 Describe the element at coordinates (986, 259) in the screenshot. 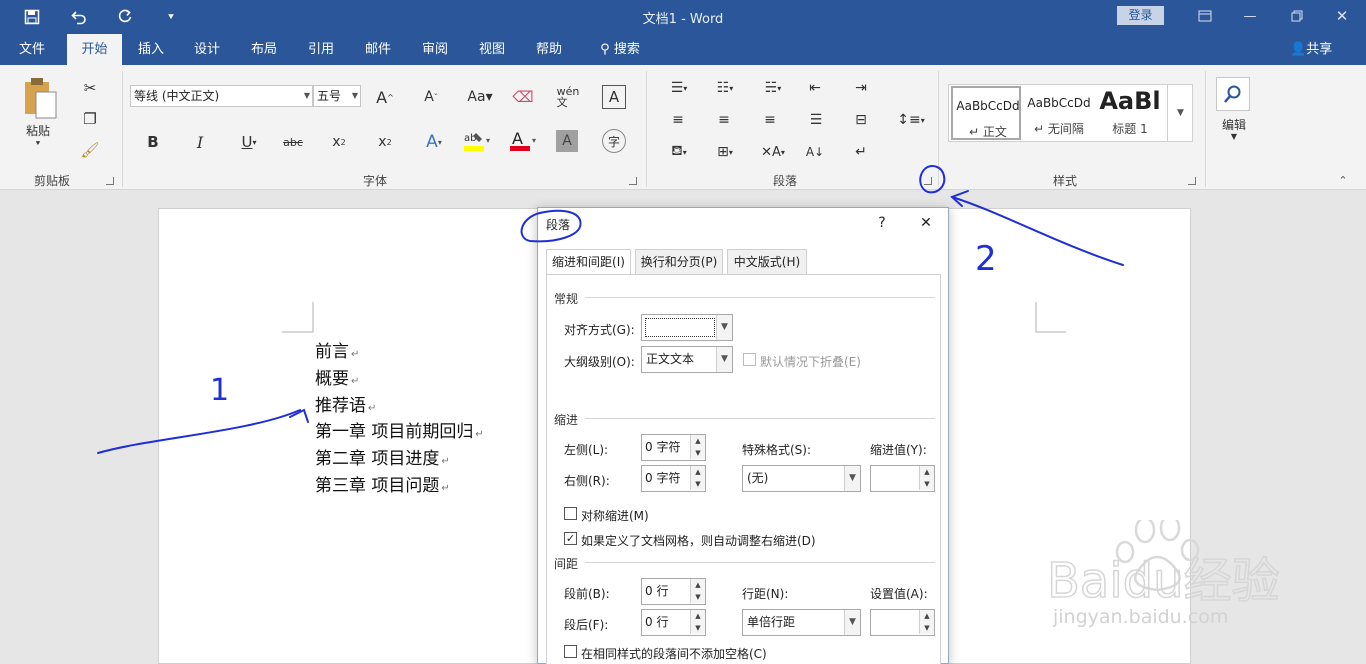

I see `ink-label-two: 2` at that location.